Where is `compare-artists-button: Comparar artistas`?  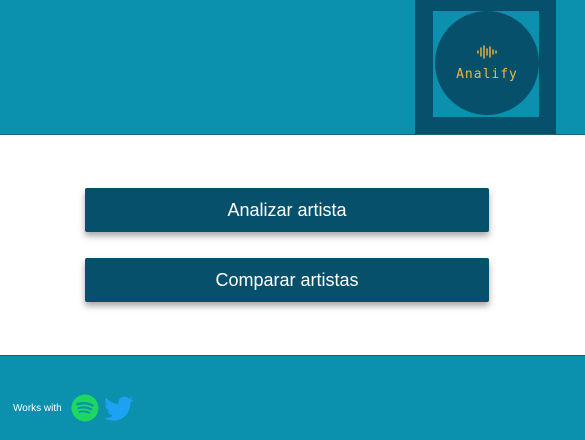 compare-artists-button: Comparar artistas is located at coordinates (287, 280).